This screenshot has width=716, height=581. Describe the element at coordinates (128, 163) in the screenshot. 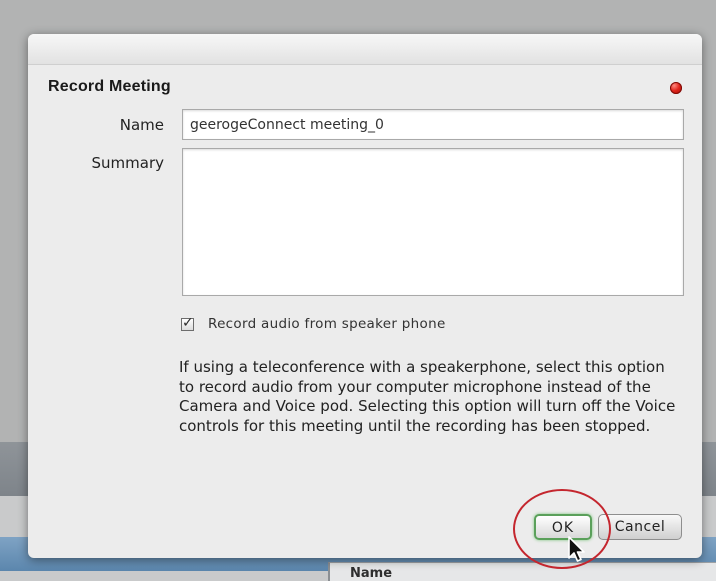

I see `summary-label: Summary` at that location.